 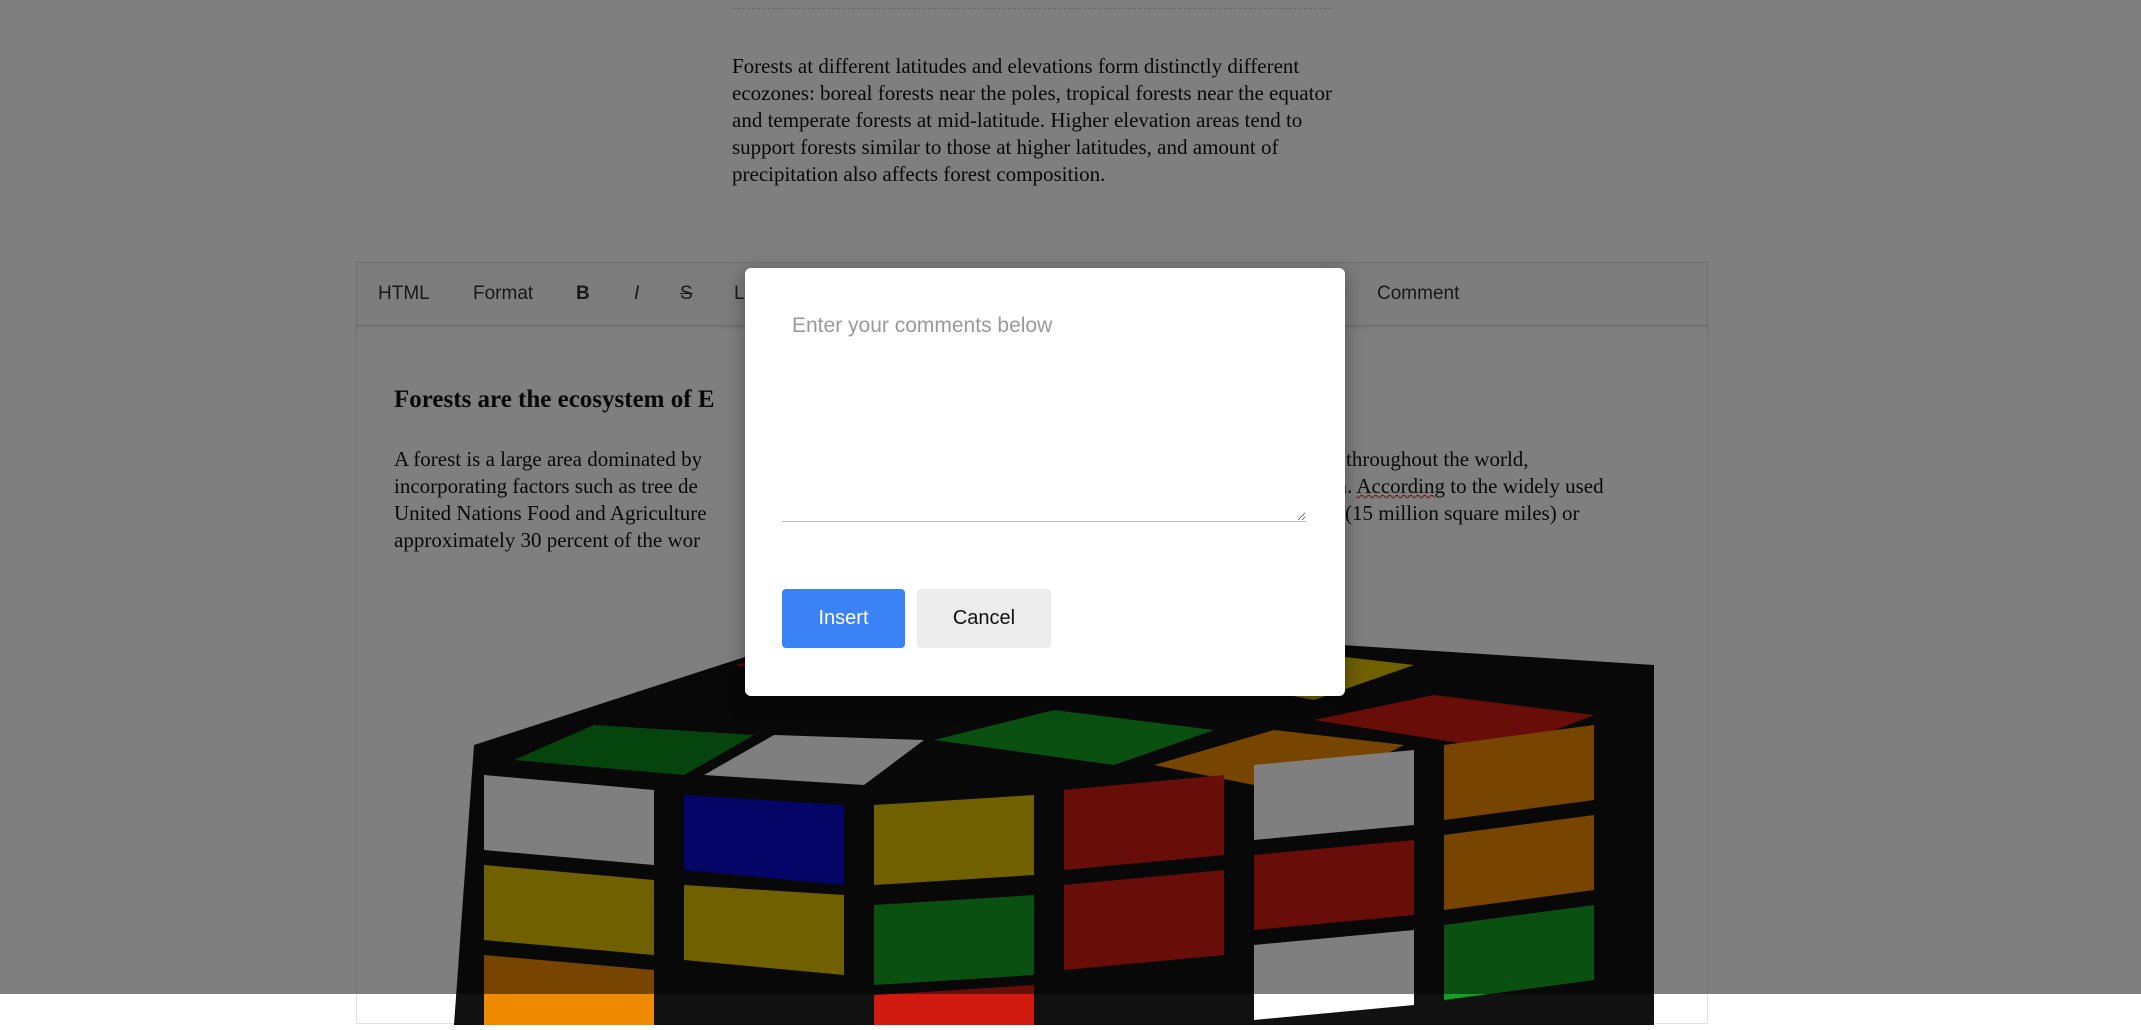 What do you see at coordinates (984, 618) in the screenshot?
I see `cancel-button: Cancel` at bounding box center [984, 618].